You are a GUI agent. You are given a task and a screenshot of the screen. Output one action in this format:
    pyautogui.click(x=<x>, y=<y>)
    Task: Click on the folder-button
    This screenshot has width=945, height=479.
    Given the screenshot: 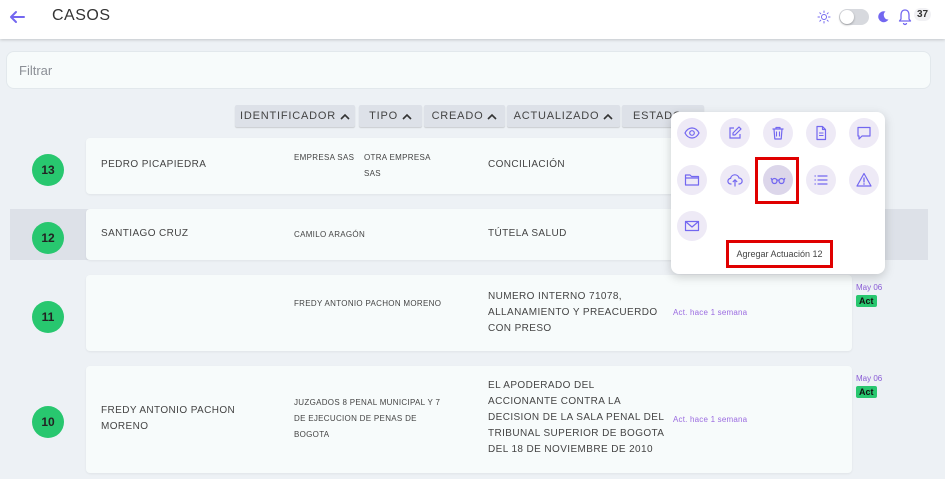 What is the action you would take?
    pyautogui.click(x=692, y=180)
    